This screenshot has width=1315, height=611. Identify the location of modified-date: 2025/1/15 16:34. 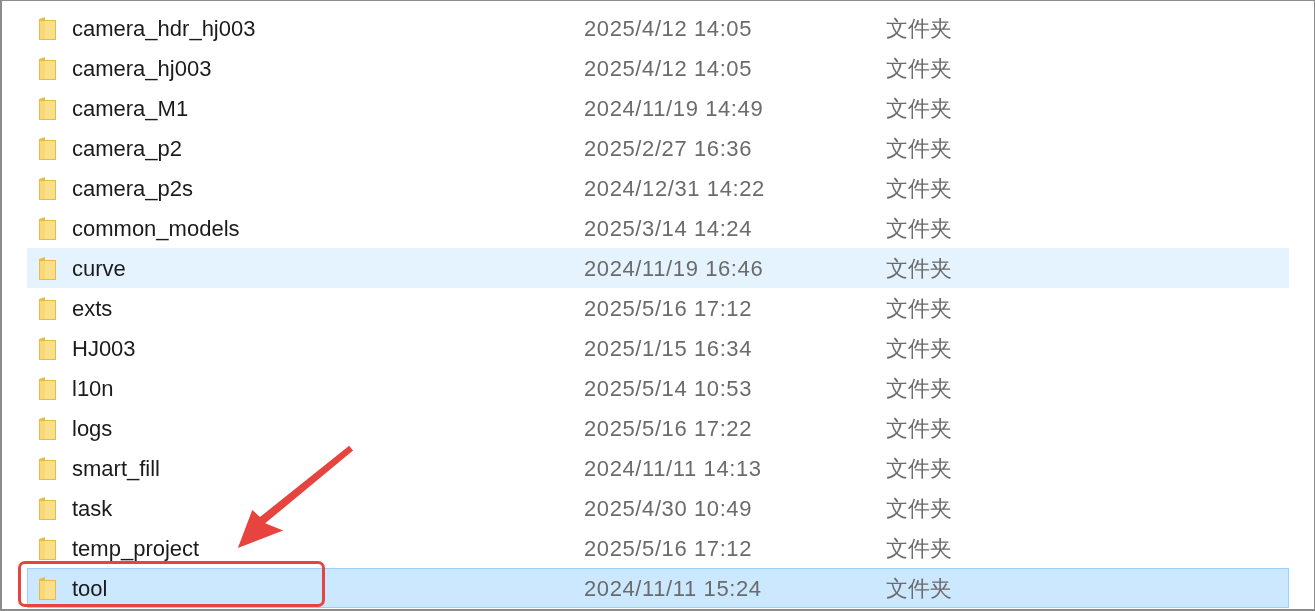
(668, 348).